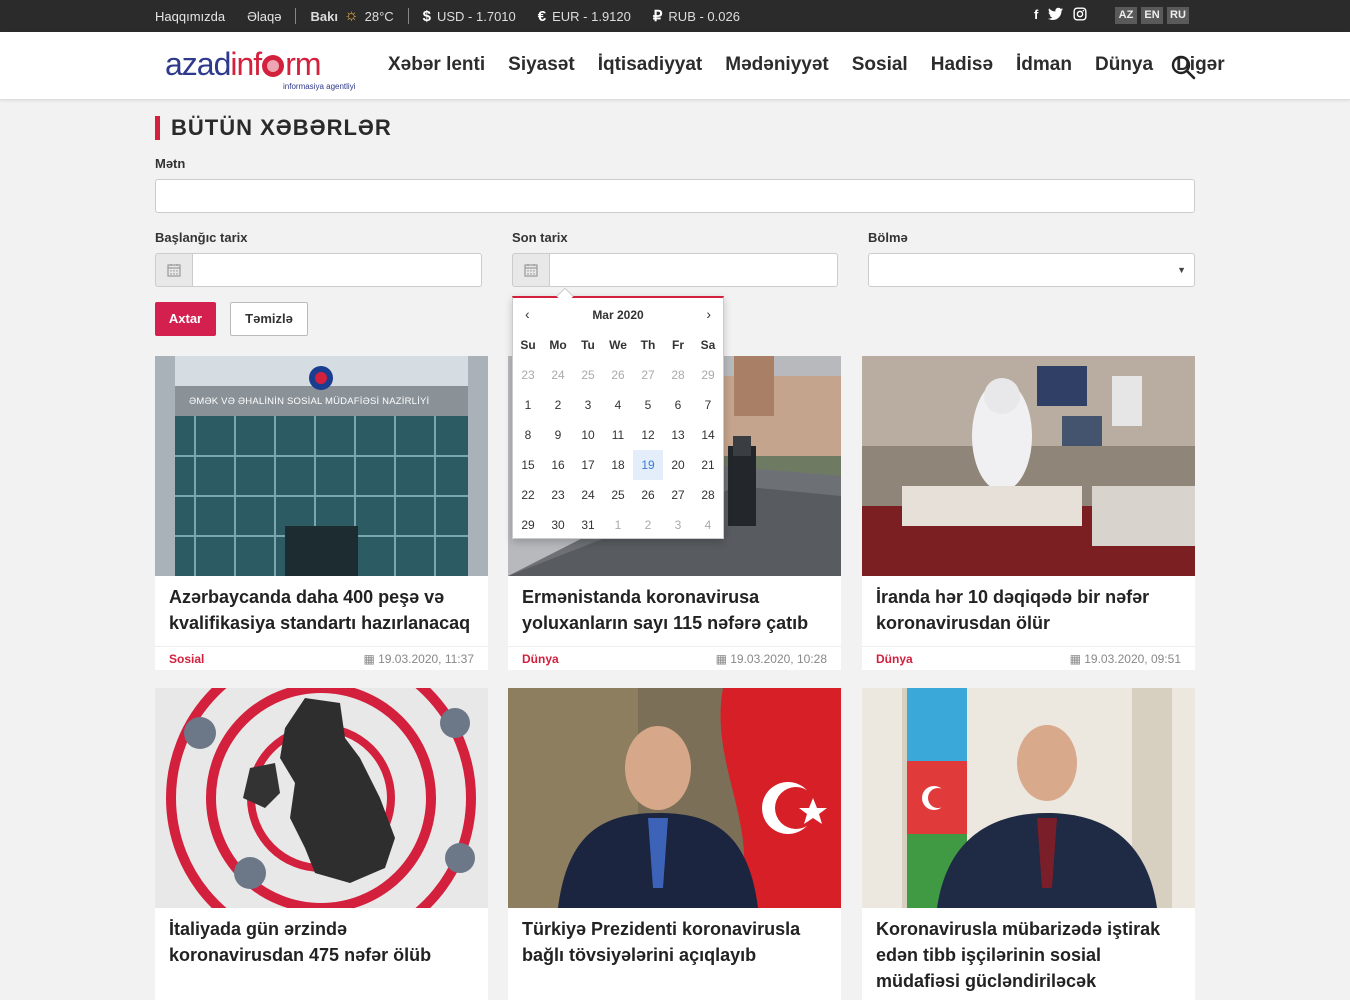 The height and width of the screenshot is (1000, 1350). What do you see at coordinates (264, 16) in the screenshot?
I see `contact-link: Əlaqə` at bounding box center [264, 16].